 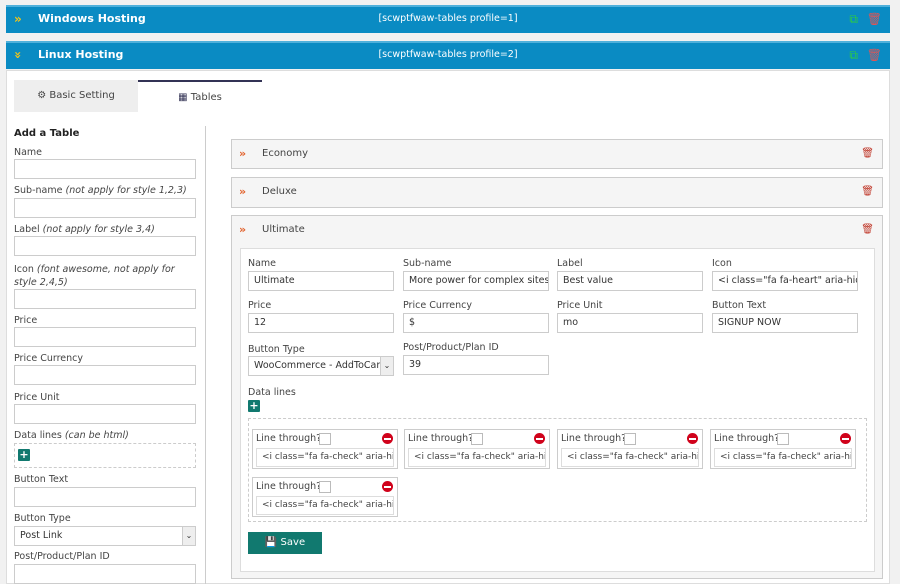 What do you see at coordinates (105, 337) in the screenshot?
I see `price-input` at bounding box center [105, 337].